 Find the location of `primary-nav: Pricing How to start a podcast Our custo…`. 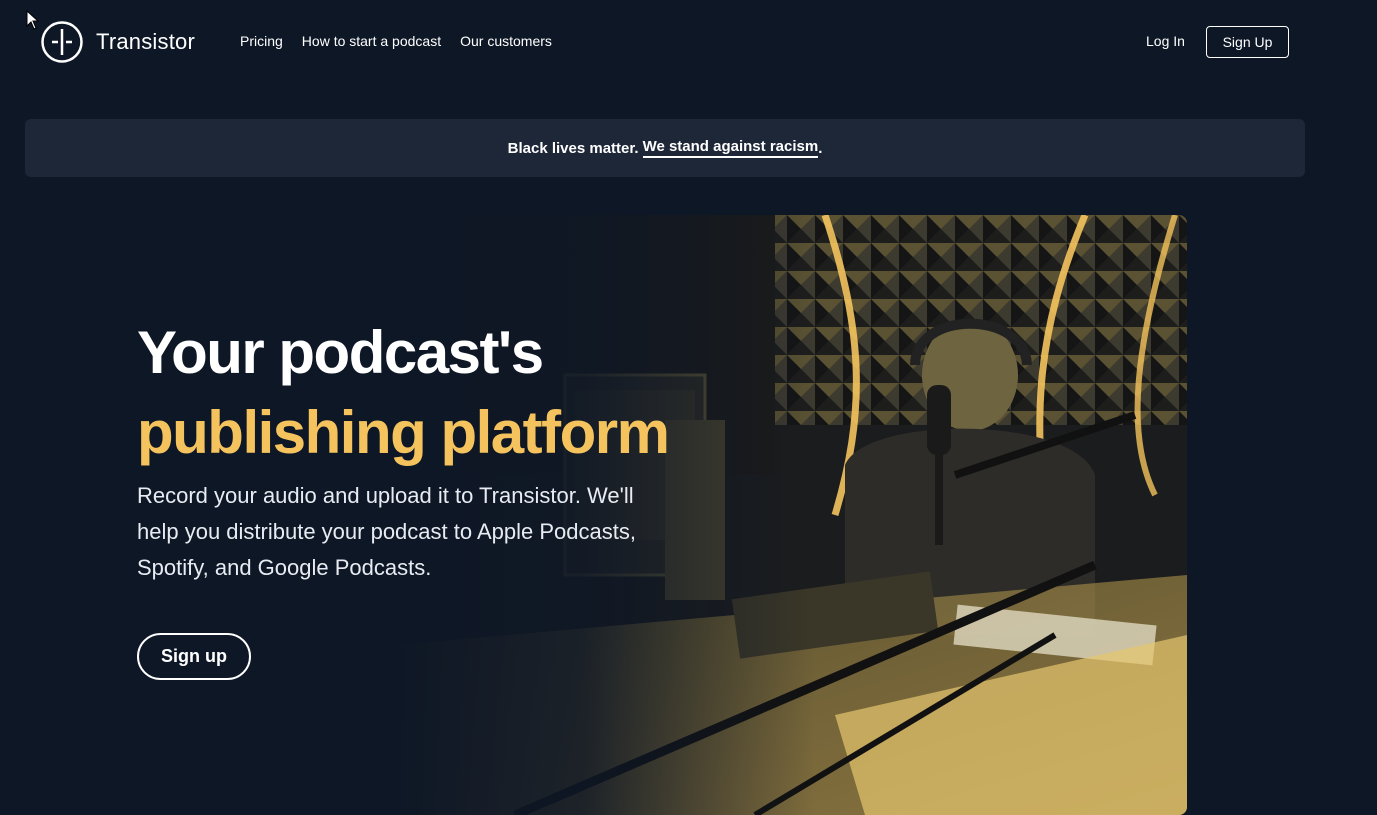

primary-nav: Pricing How to start a podcast Our custo… is located at coordinates (396, 41).